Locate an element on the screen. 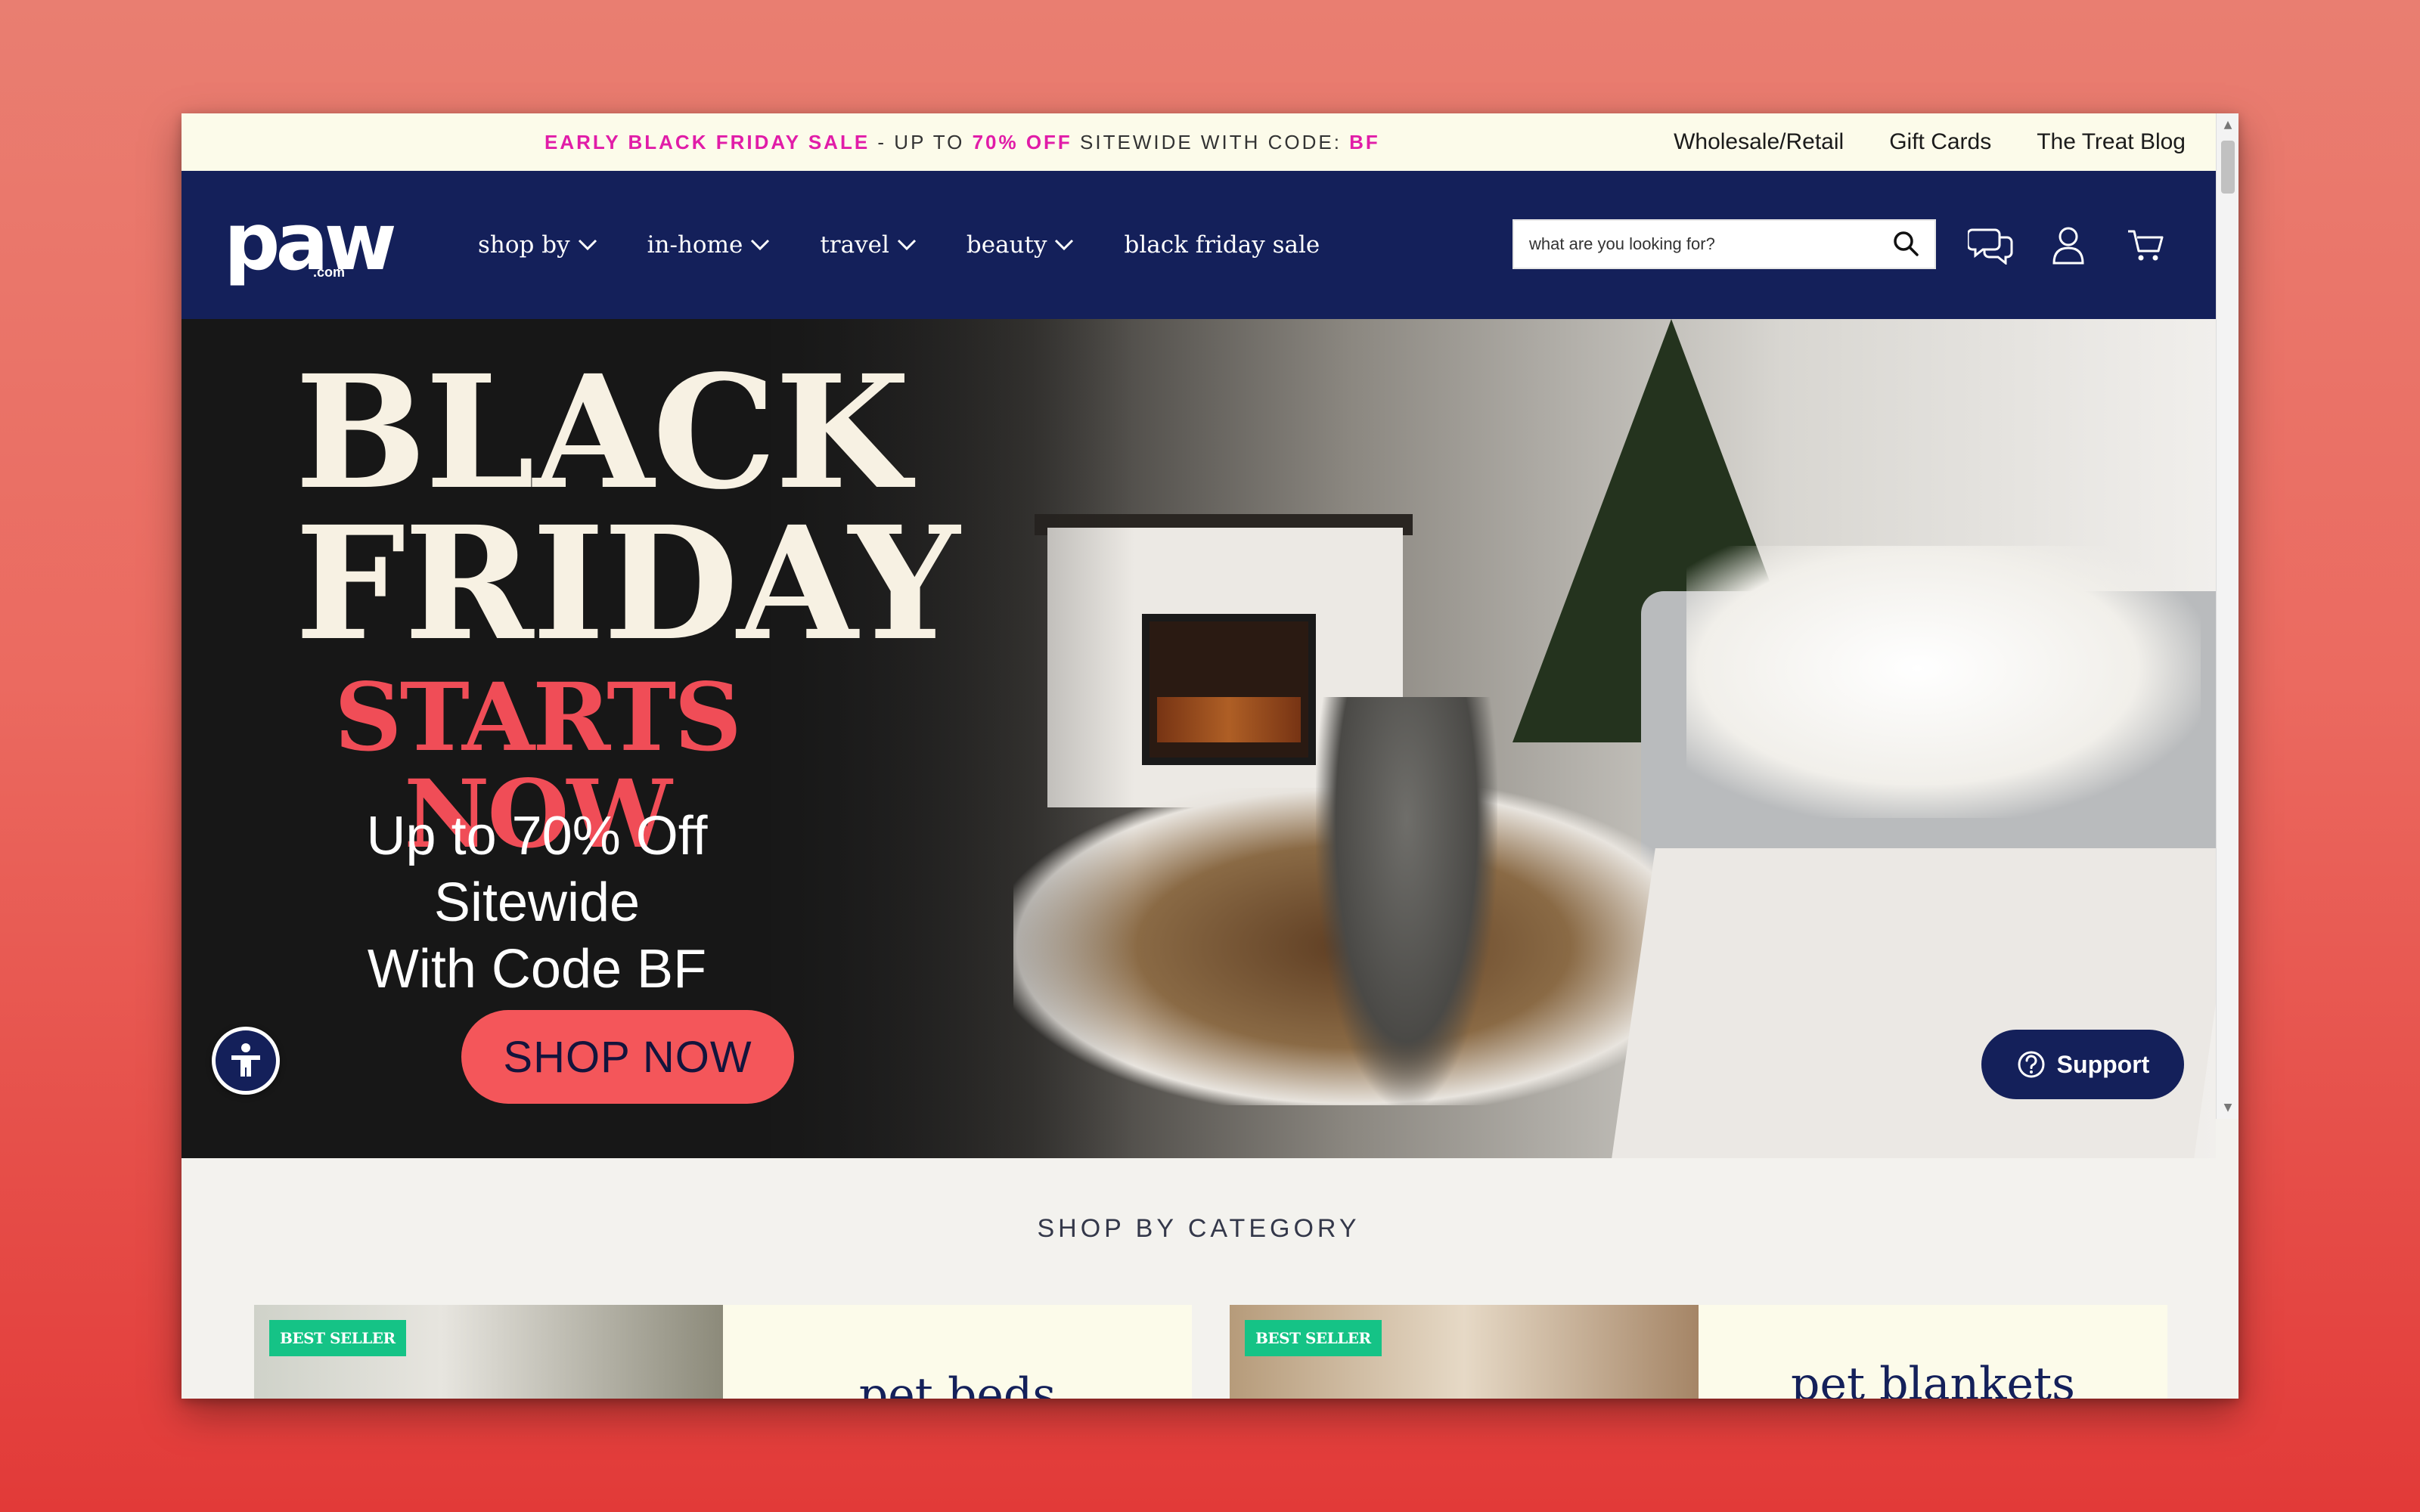 This screenshot has height=1512, width=2420. gift-cards-link: Gift Cards is located at coordinates (1940, 142).